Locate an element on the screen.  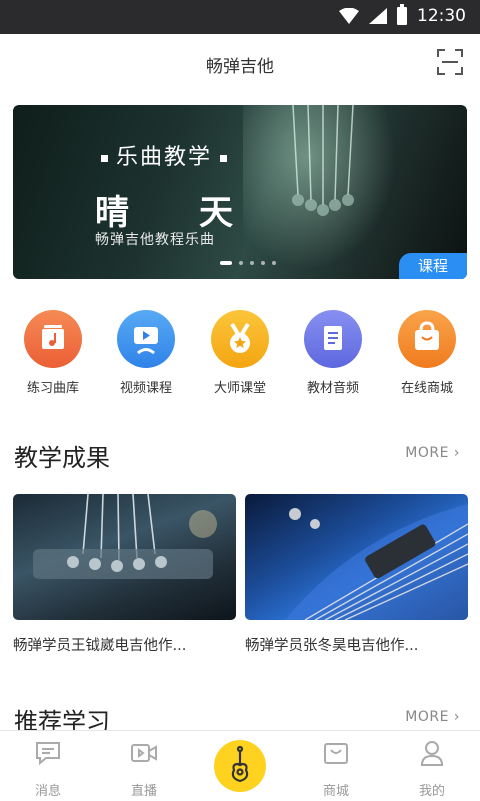
document-icon is located at coordinates (333, 339).